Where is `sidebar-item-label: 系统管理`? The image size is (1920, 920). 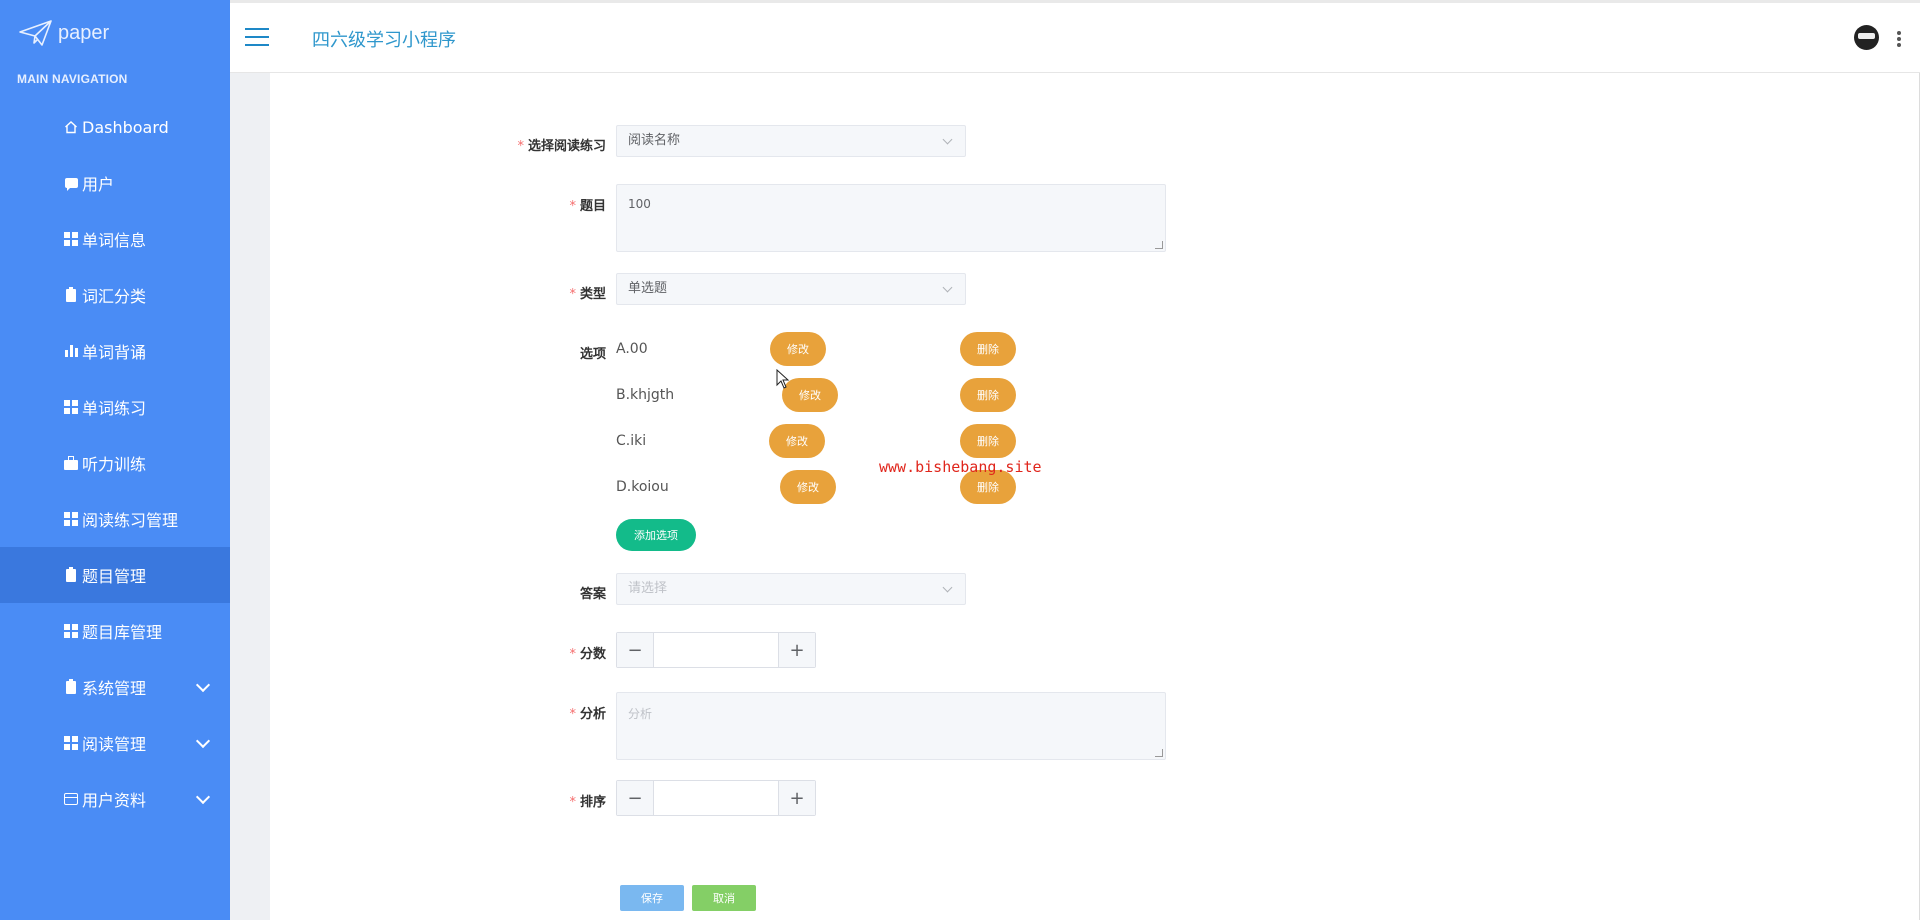 sidebar-item-label: 系统管理 is located at coordinates (114, 688).